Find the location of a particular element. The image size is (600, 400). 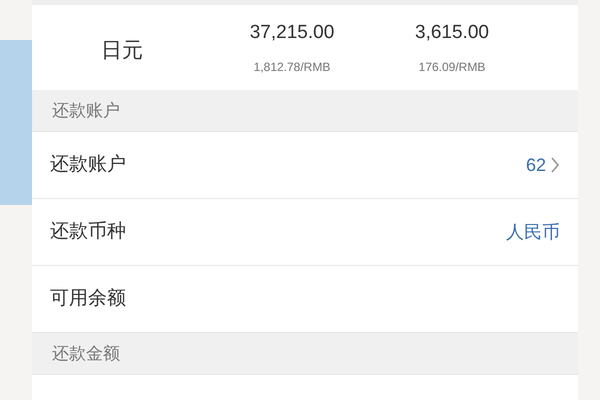

account-number: 62 is located at coordinates (536, 165).